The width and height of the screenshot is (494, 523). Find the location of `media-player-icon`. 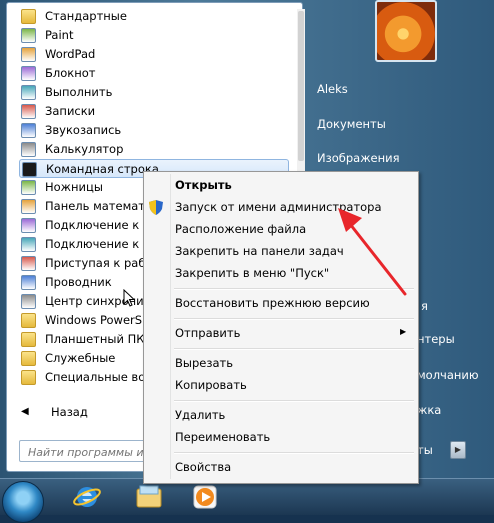

media-player-icon is located at coordinates (205, 497).